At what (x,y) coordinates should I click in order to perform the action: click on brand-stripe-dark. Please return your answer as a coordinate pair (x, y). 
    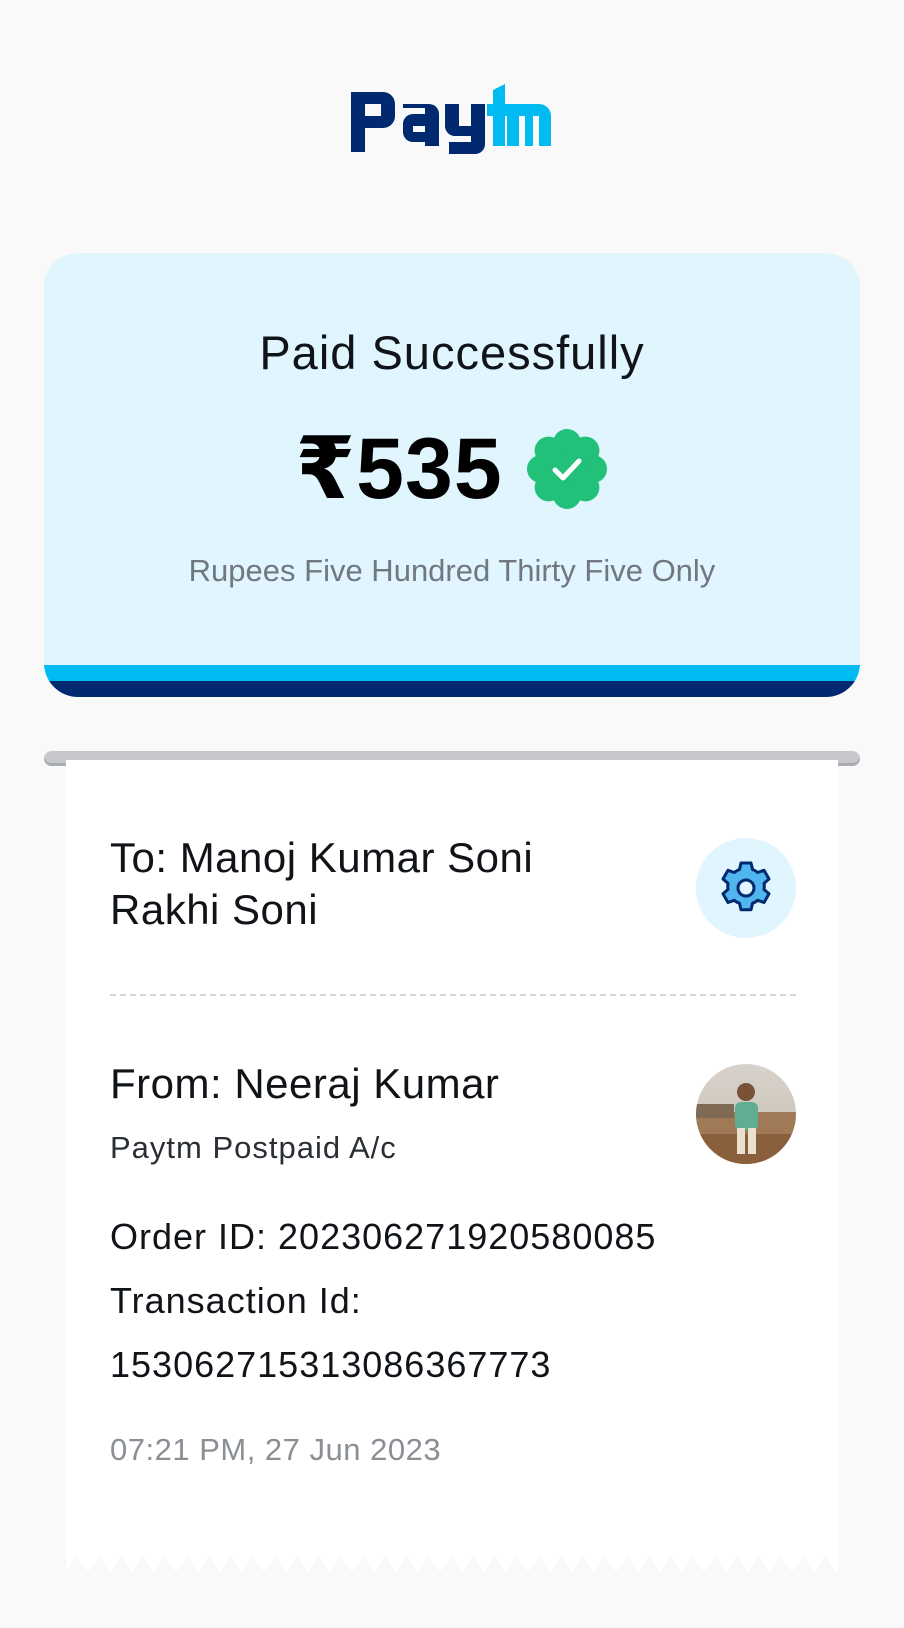
    Looking at the image, I should click on (452, 689).